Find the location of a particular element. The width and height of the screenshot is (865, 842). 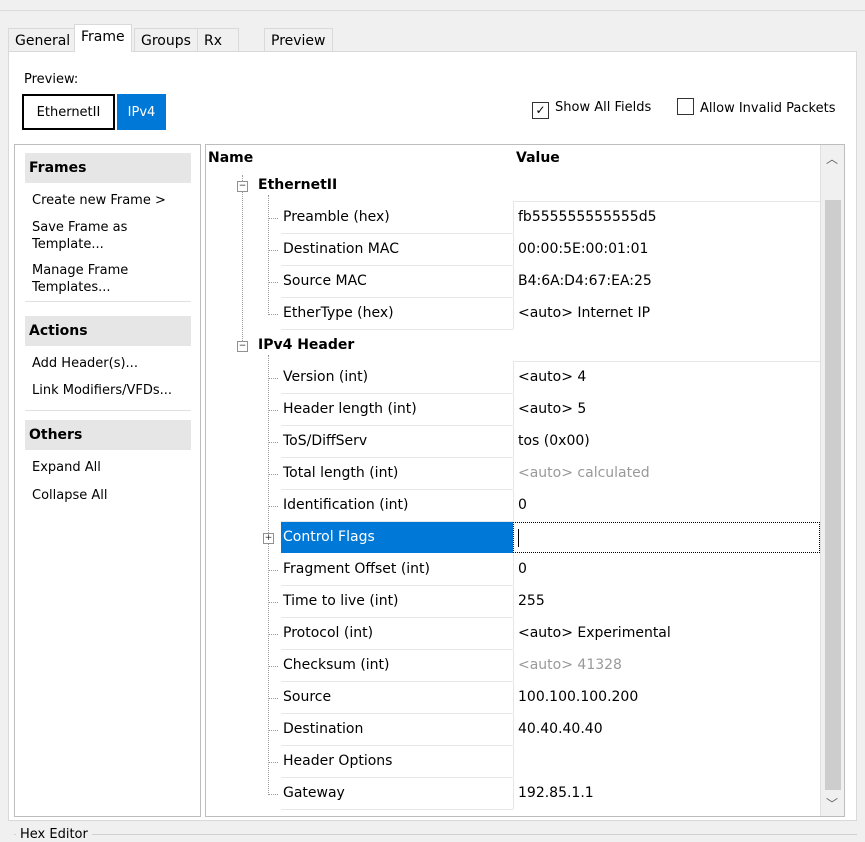

field-name: Source is located at coordinates (307, 697).